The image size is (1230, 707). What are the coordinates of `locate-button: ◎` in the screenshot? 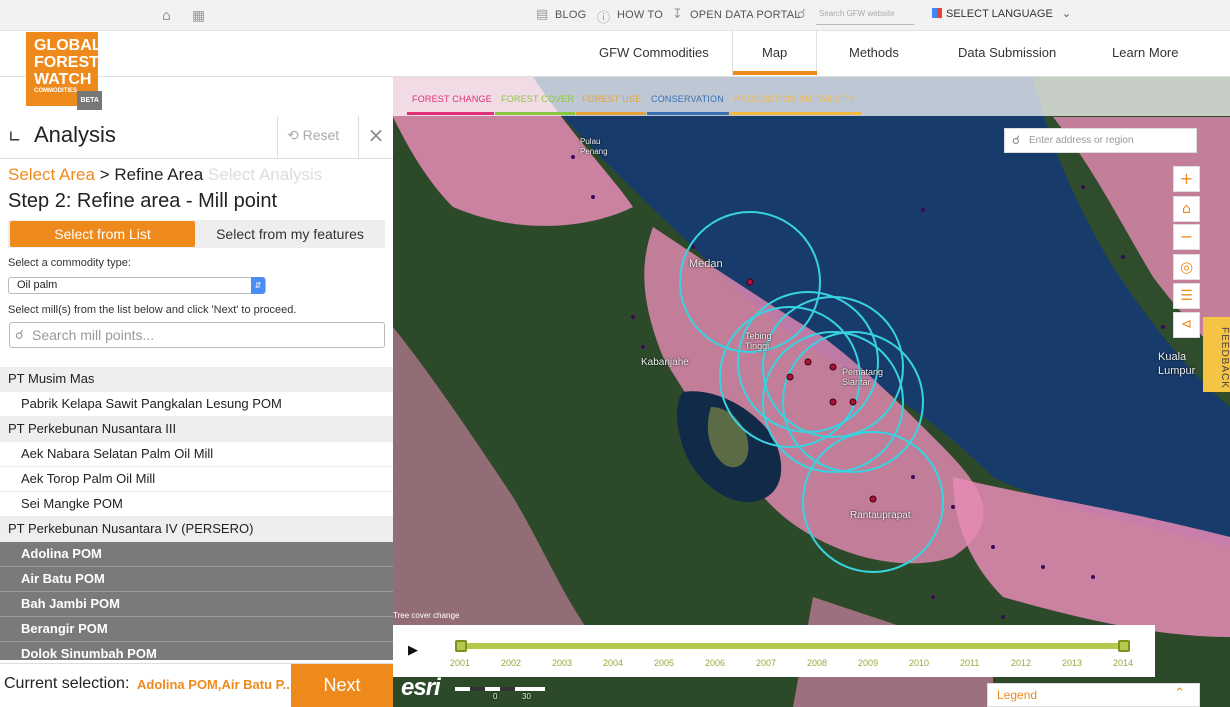 It's located at (1186, 267).